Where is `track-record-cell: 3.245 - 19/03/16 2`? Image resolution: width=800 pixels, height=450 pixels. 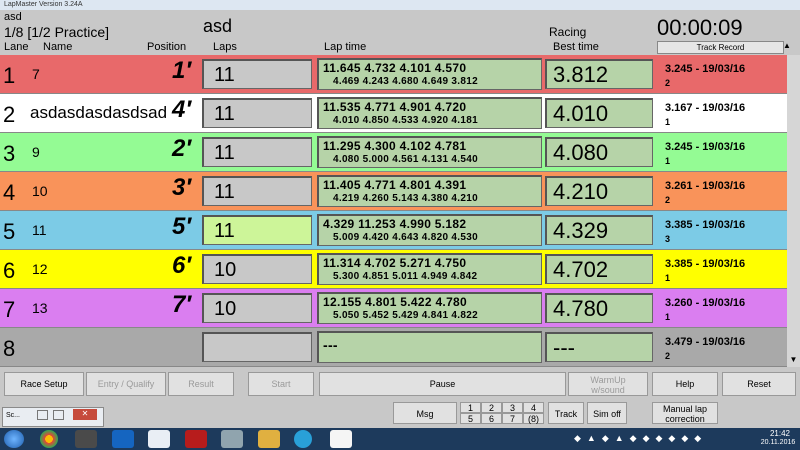
track-record-cell: 3.245 - 19/03/16 2 is located at coordinates (722, 74).